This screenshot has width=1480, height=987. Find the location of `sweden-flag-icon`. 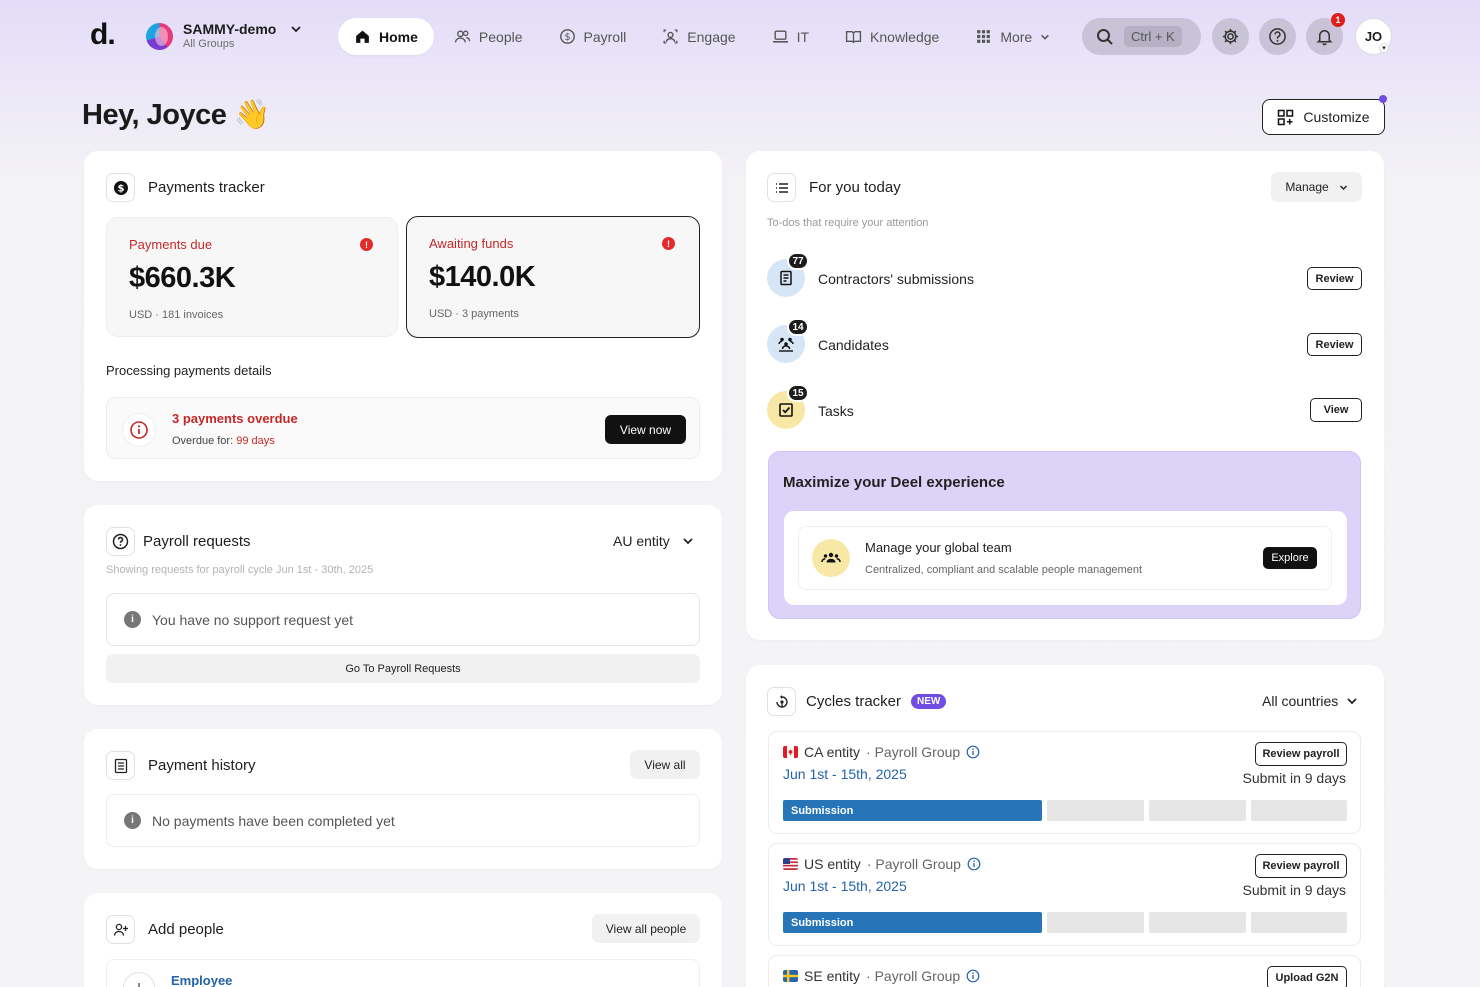

sweden-flag-icon is located at coordinates (790, 976).